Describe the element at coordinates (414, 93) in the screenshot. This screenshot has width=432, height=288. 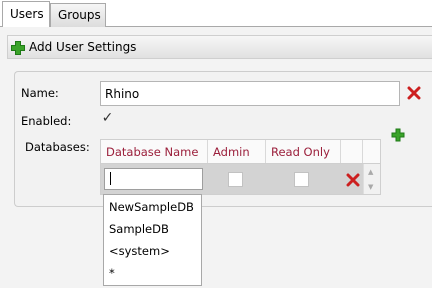
I see `delete-user-icon` at that location.